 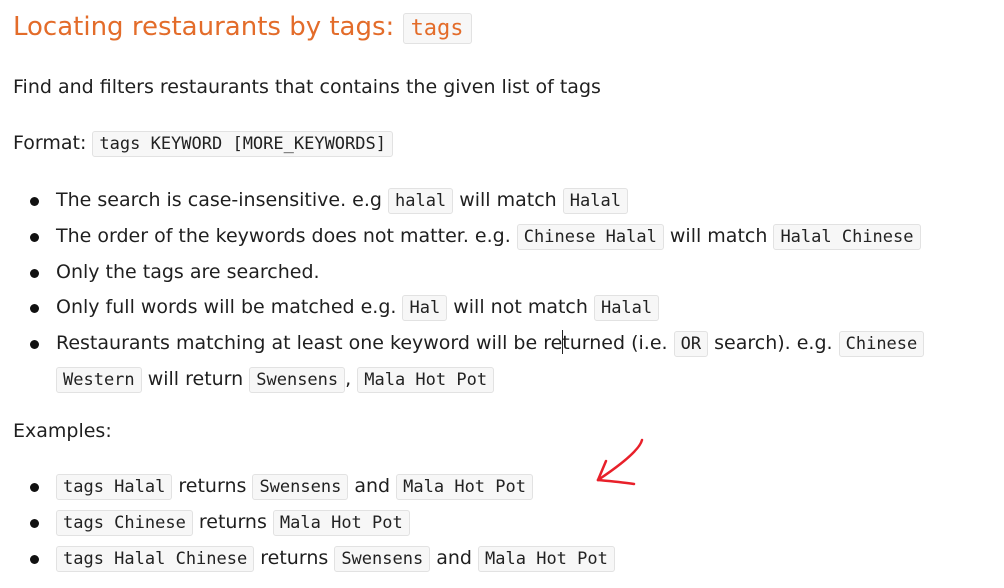 I want to click on note-text: search). e.g., so click(x=773, y=343).